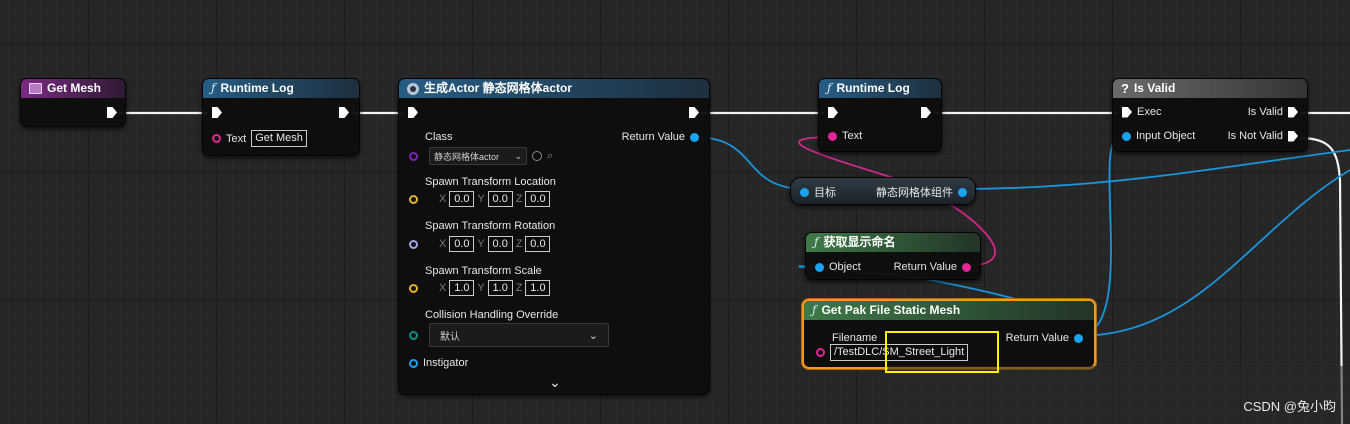  I want to click on get-mesh-header: Get Mesh, so click(73, 88).